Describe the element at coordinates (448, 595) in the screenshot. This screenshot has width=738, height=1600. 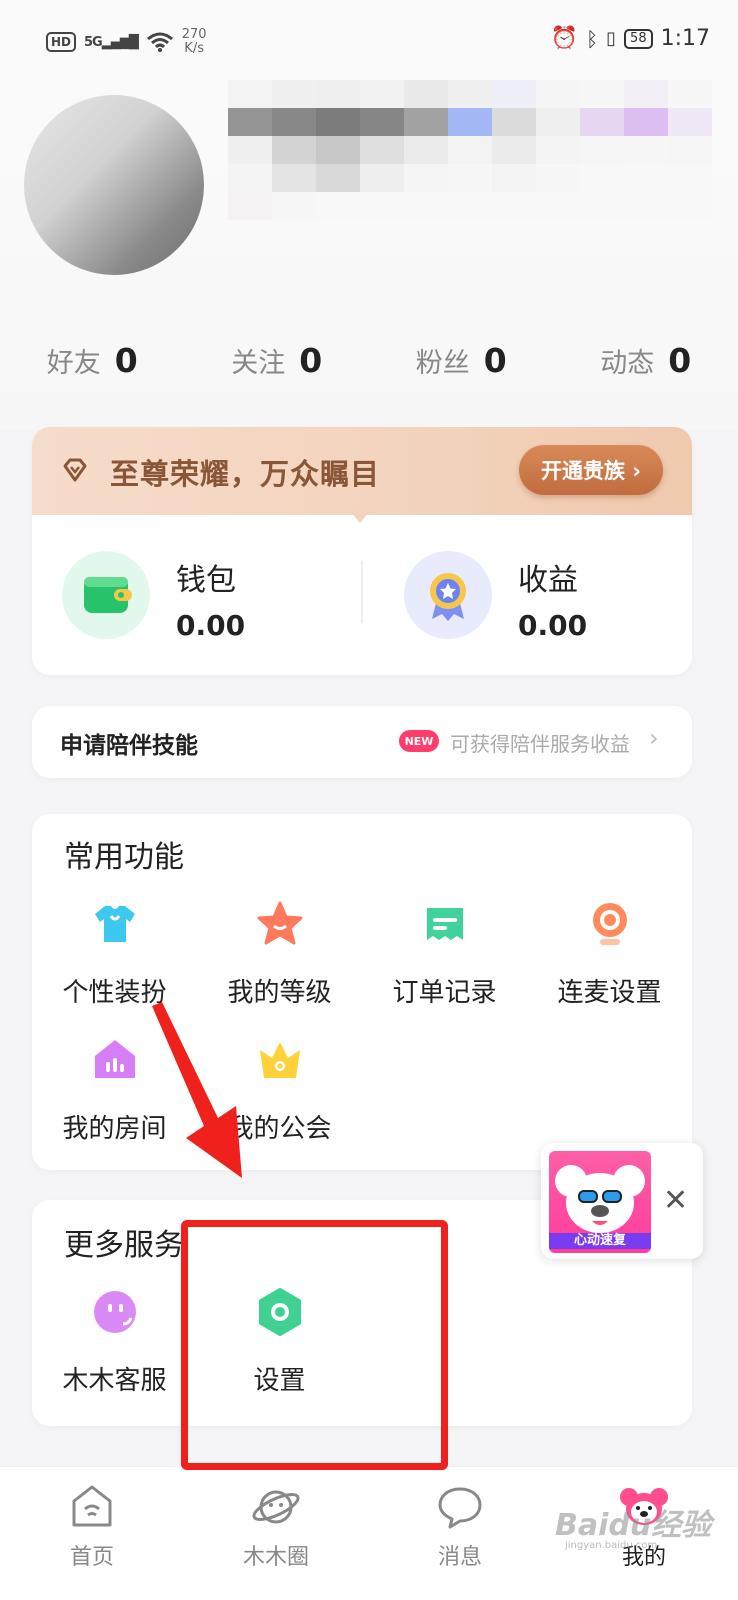
I see `medal-icon` at that location.